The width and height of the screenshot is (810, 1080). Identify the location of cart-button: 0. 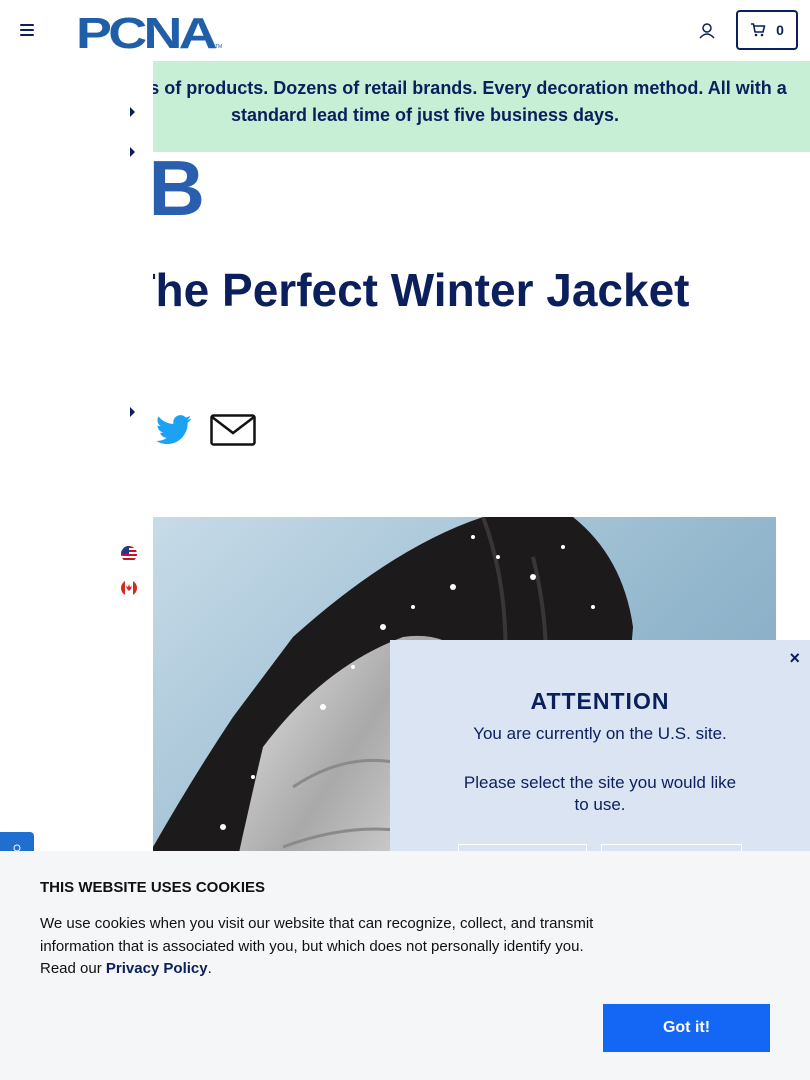
(767, 30).